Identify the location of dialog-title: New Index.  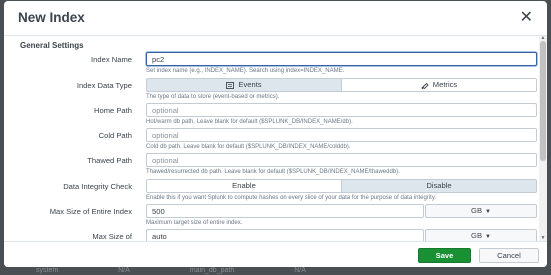
(51, 17).